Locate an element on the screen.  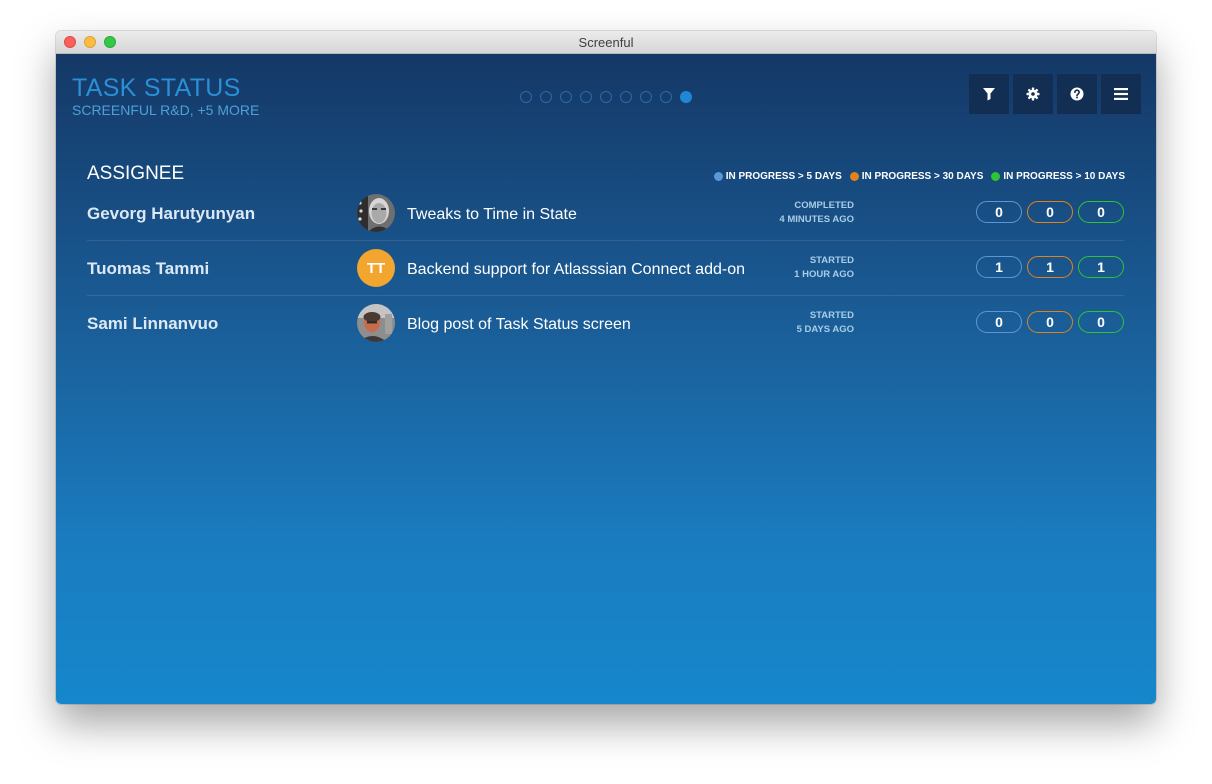
settings-button is located at coordinates (1033, 94).